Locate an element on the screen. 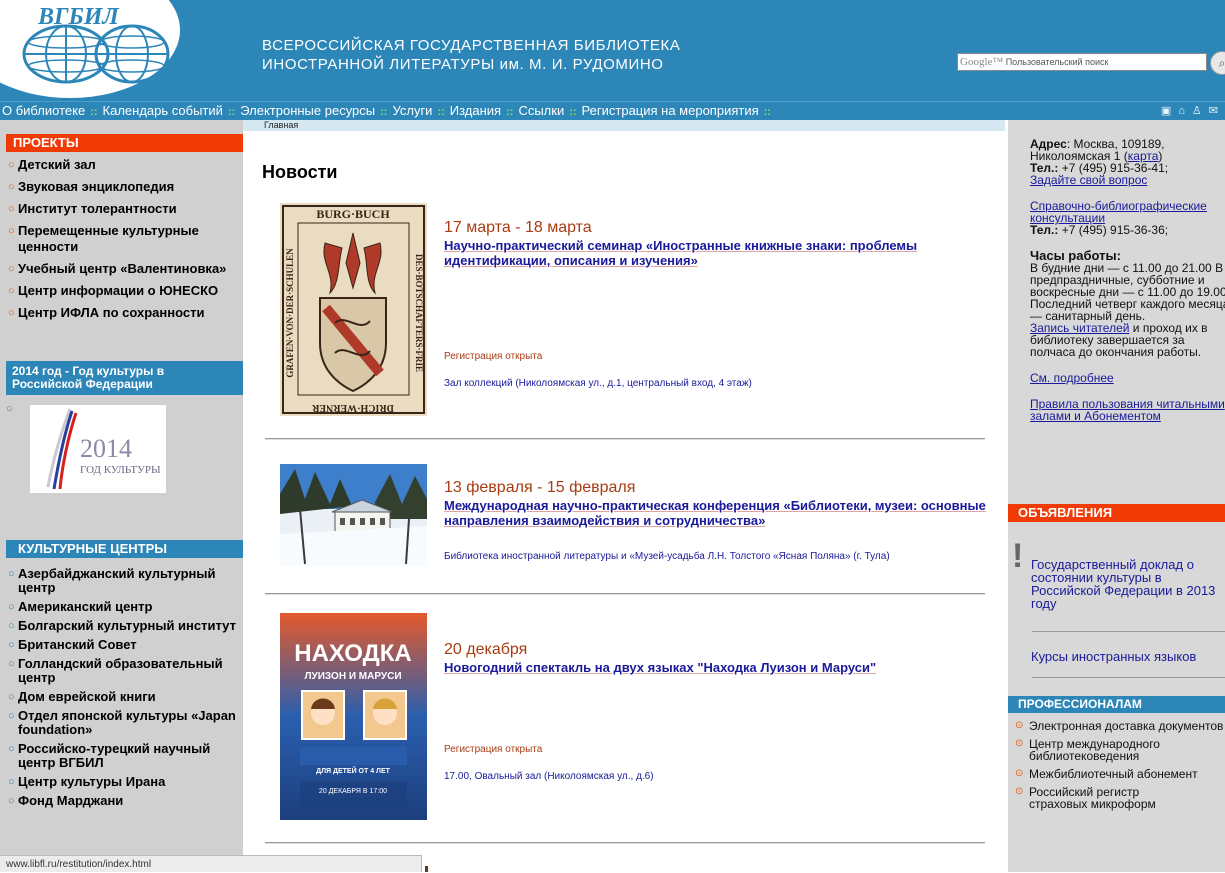 The height and width of the screenshot is (873, 1225). nav-icons: ▣ ⌂ ♙ ✉ is located at coordinates (1193, 111).